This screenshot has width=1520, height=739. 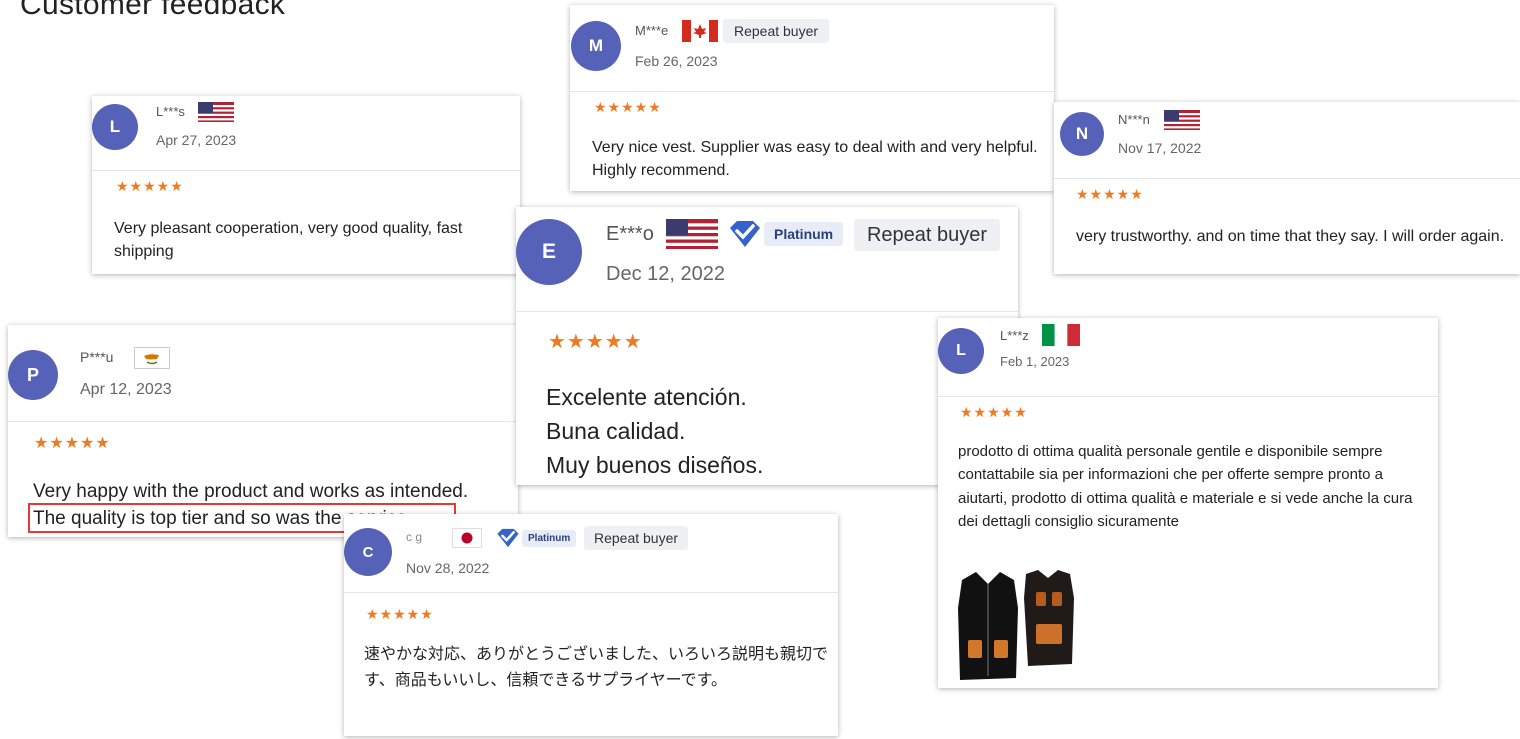 What do you see at coordinates (368, 552) in the screenshot?
I see `avatar: C` at bounding box center [368, 552].